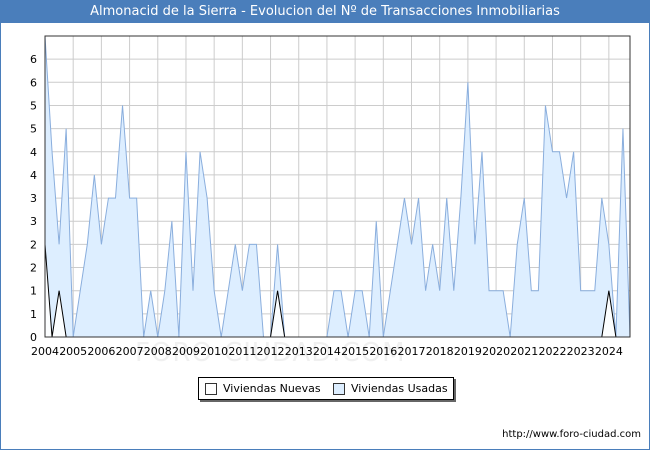  Describe the element at coordinates (581, 351) in the screenshot. I see `x-tick-label: 2023` at that location.